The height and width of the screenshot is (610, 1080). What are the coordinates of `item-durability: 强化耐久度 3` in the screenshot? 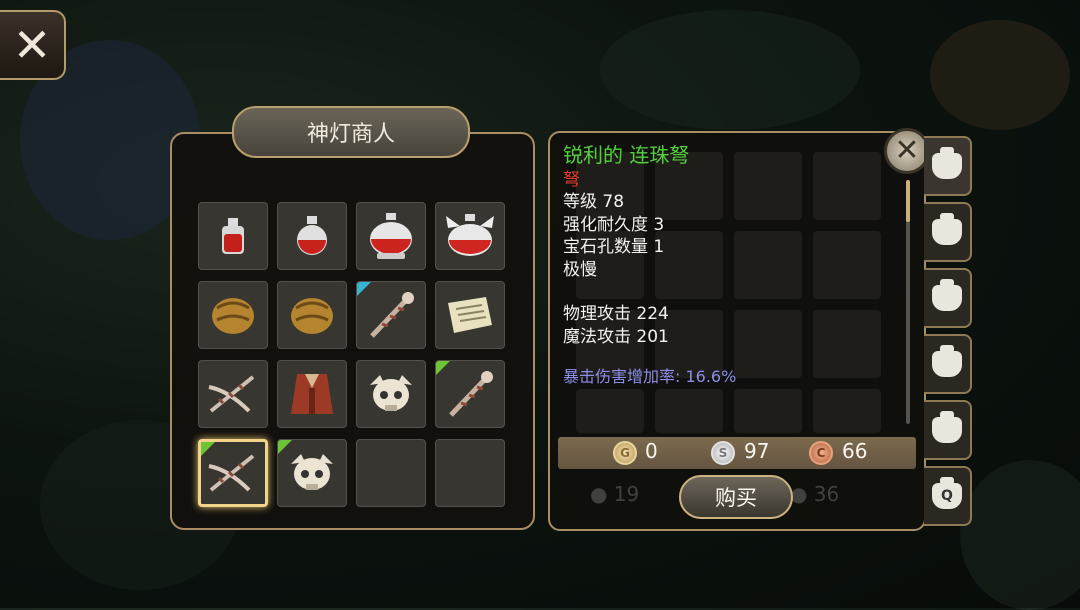 It's located at (614, 224).